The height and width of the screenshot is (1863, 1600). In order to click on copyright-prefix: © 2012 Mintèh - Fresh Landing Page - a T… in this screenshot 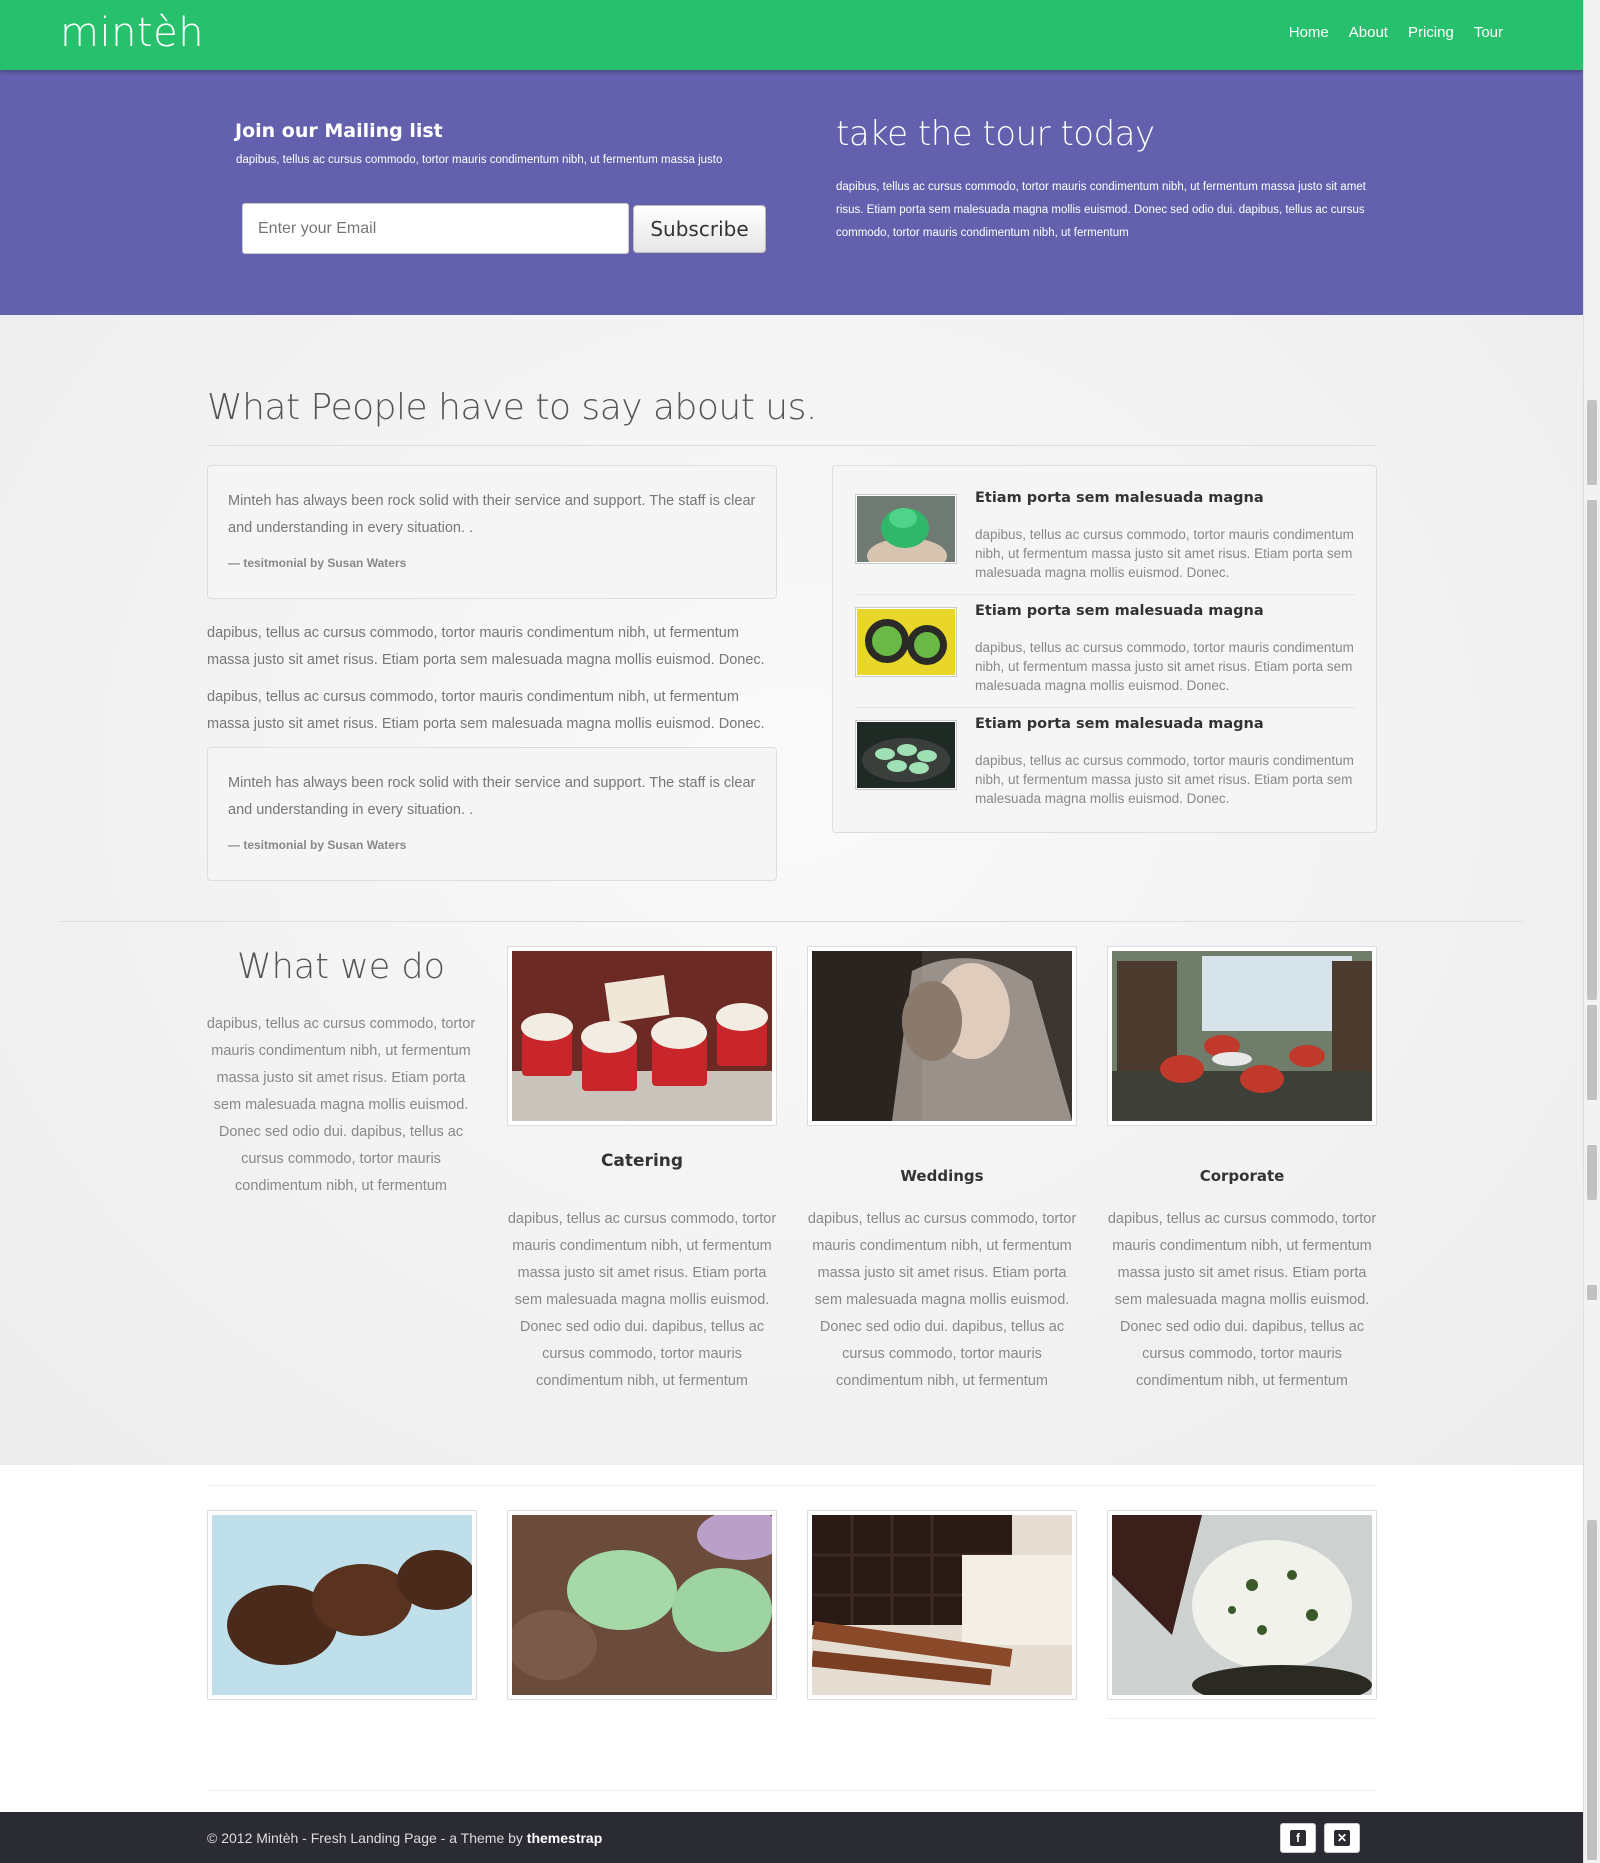, I will do `click(367, 1838)`.